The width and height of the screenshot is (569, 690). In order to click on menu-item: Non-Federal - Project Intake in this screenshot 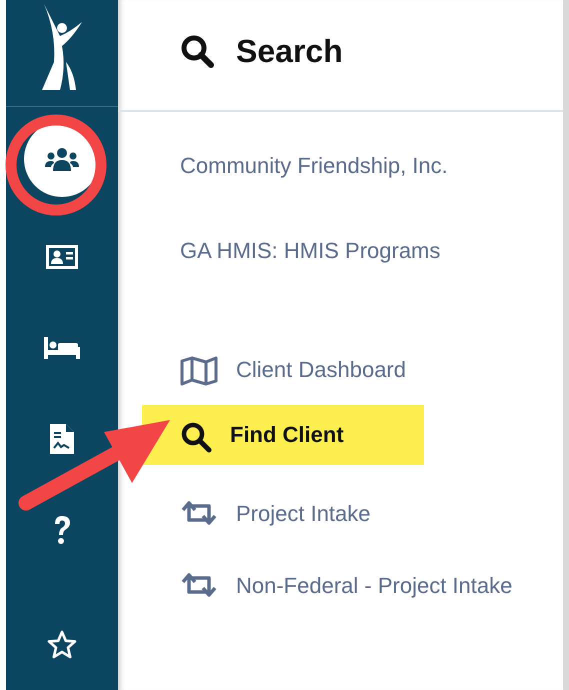, I will do `click(347, 585)`.